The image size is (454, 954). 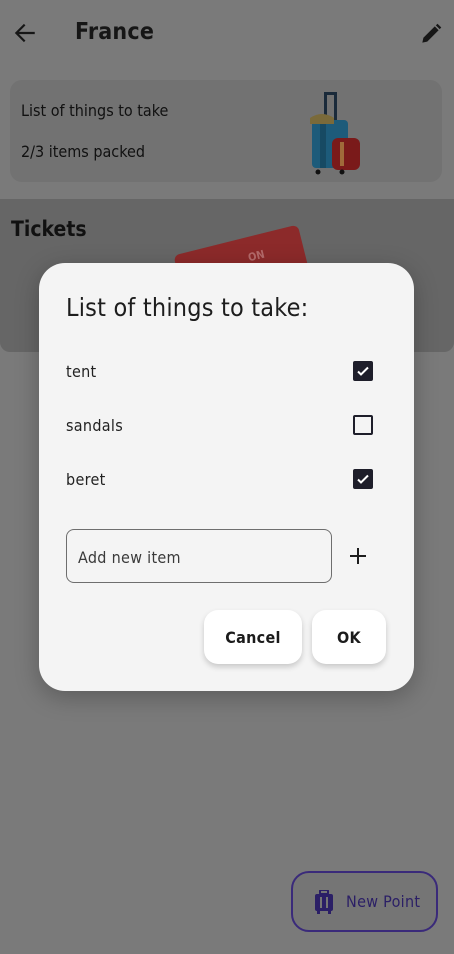 I want to click on list-item: tent, so click(x=226, y=372).